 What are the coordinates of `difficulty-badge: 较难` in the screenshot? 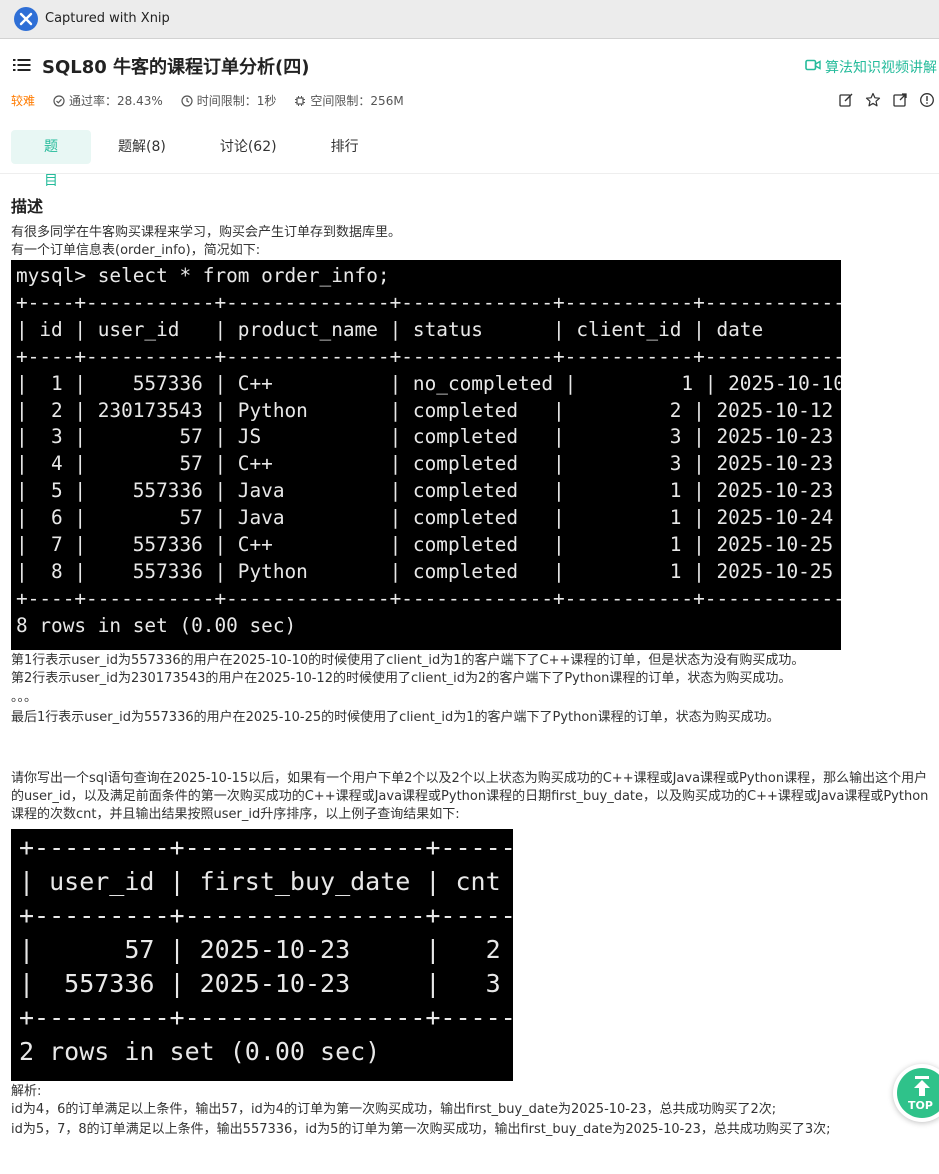 It's located at (23, 101).